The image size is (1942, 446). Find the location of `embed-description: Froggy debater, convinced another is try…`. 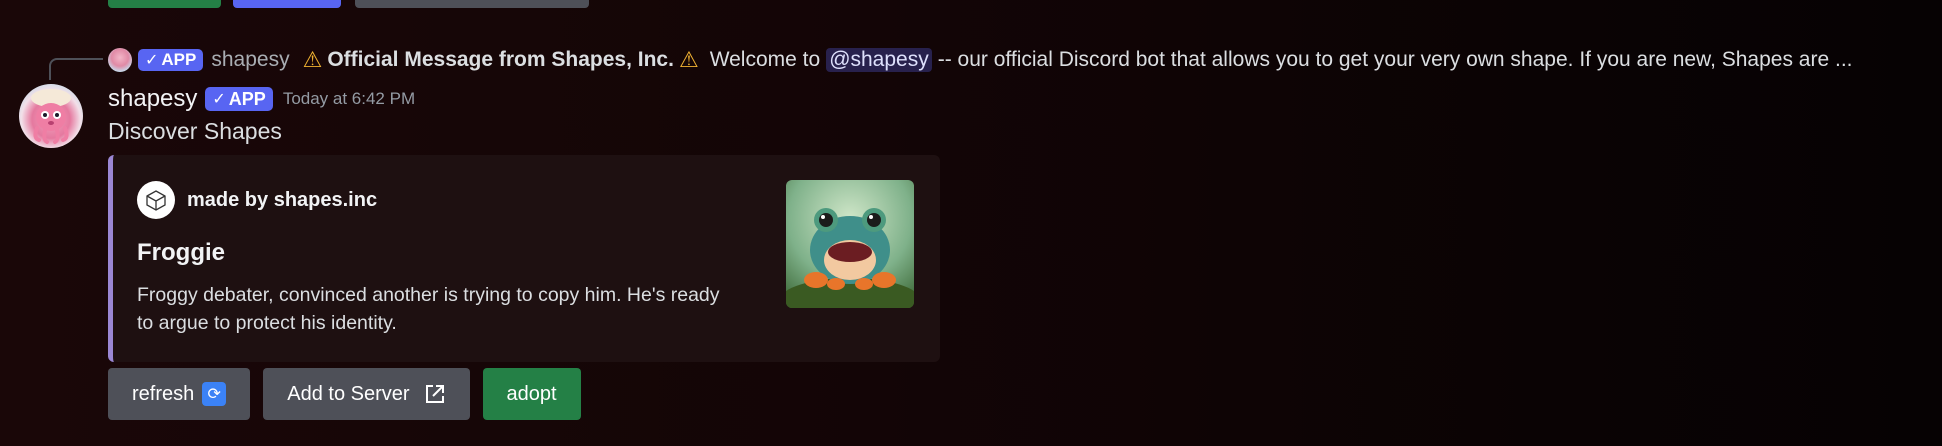

embed-description: Froggy debater, convinced another is try… is located at coordinates (428, 309).